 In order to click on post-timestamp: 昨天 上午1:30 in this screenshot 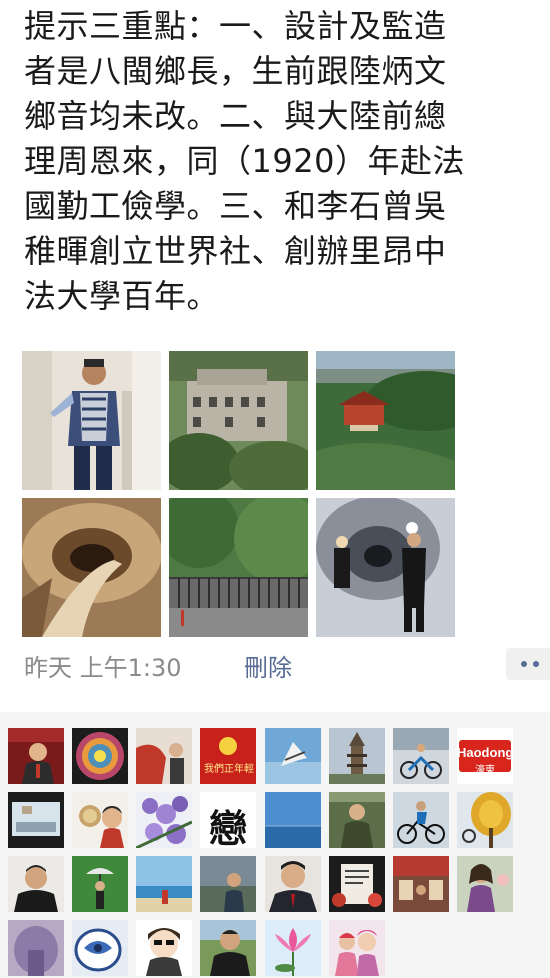, I will do `click(103, 668)`.